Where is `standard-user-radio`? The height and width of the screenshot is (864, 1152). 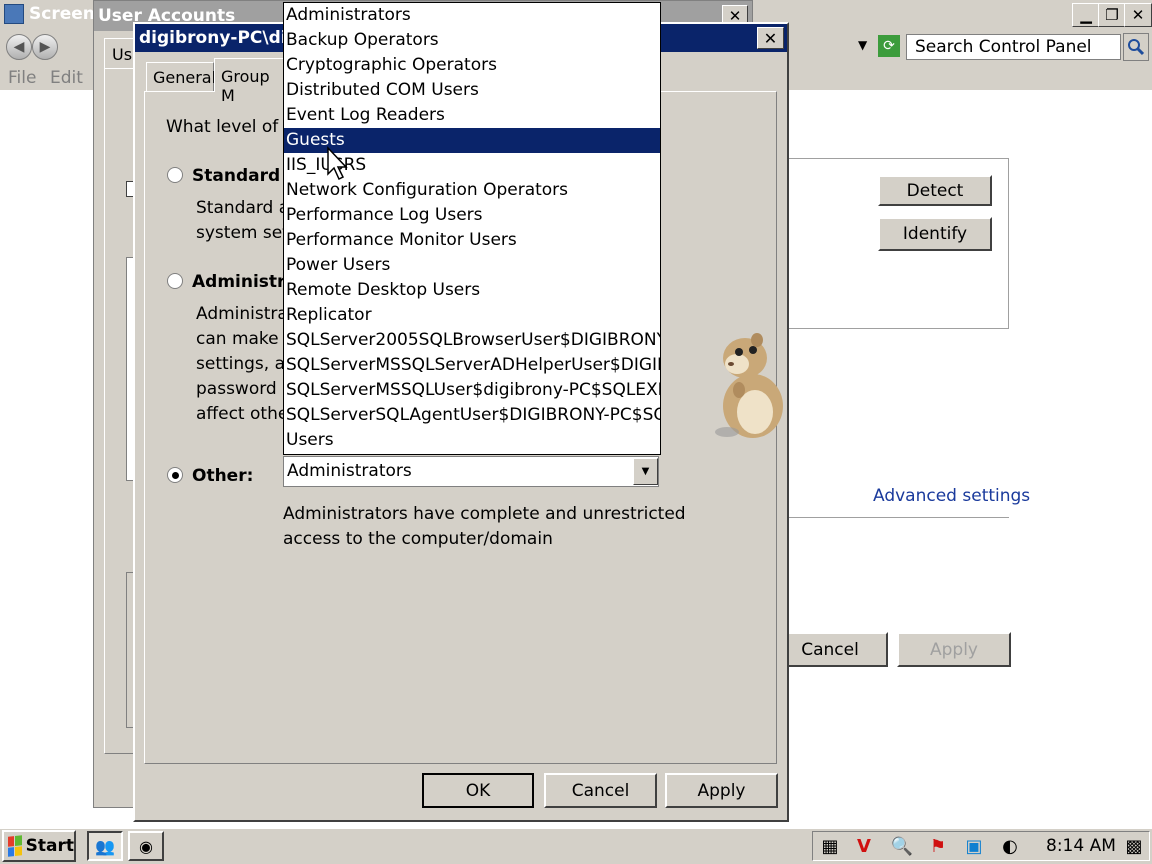
standard-user-radio is located at coordinates (175, 175).